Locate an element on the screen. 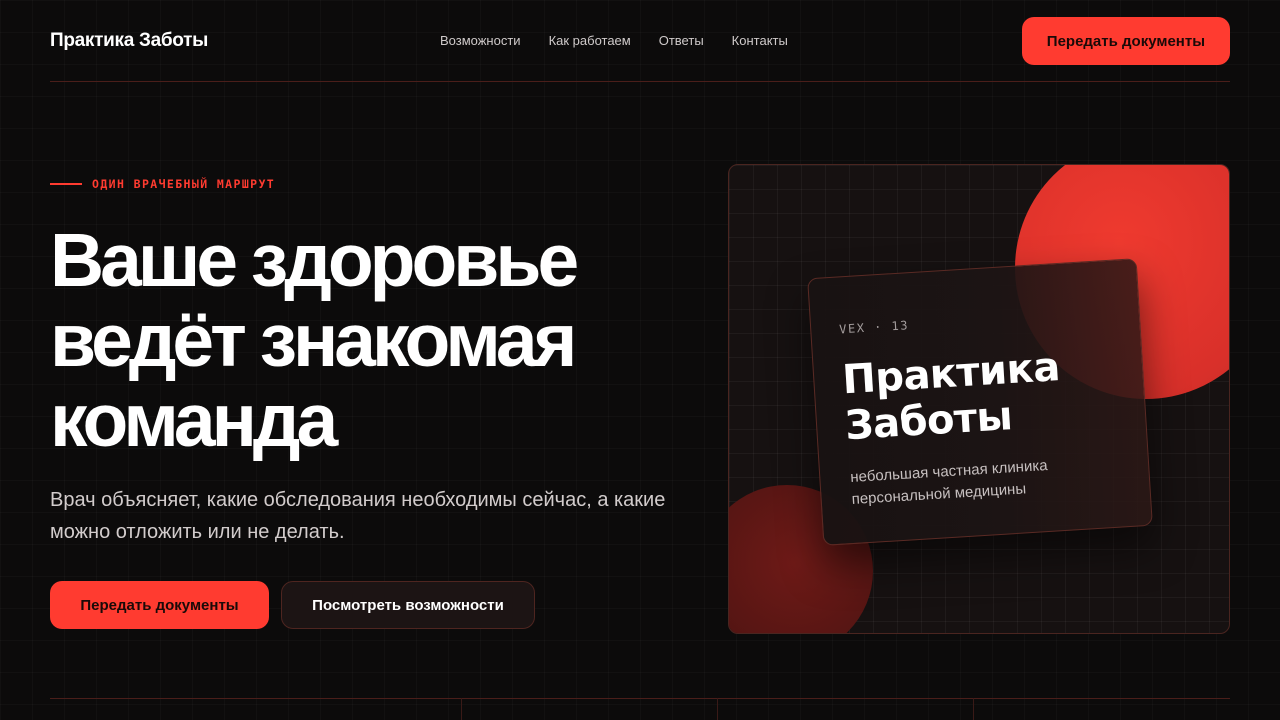  hero-view-features-button: Посмотреть возможности is located at coordinates (408, 605).